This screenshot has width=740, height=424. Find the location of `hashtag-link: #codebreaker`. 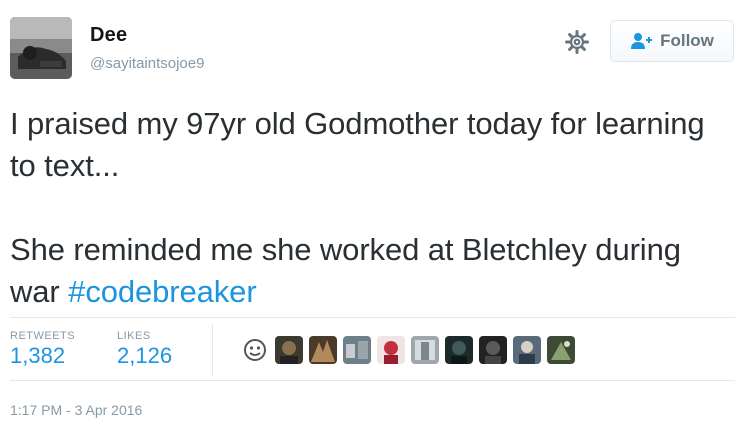

hashtag-link: #codebreaker is located at coordinates (162, 291).